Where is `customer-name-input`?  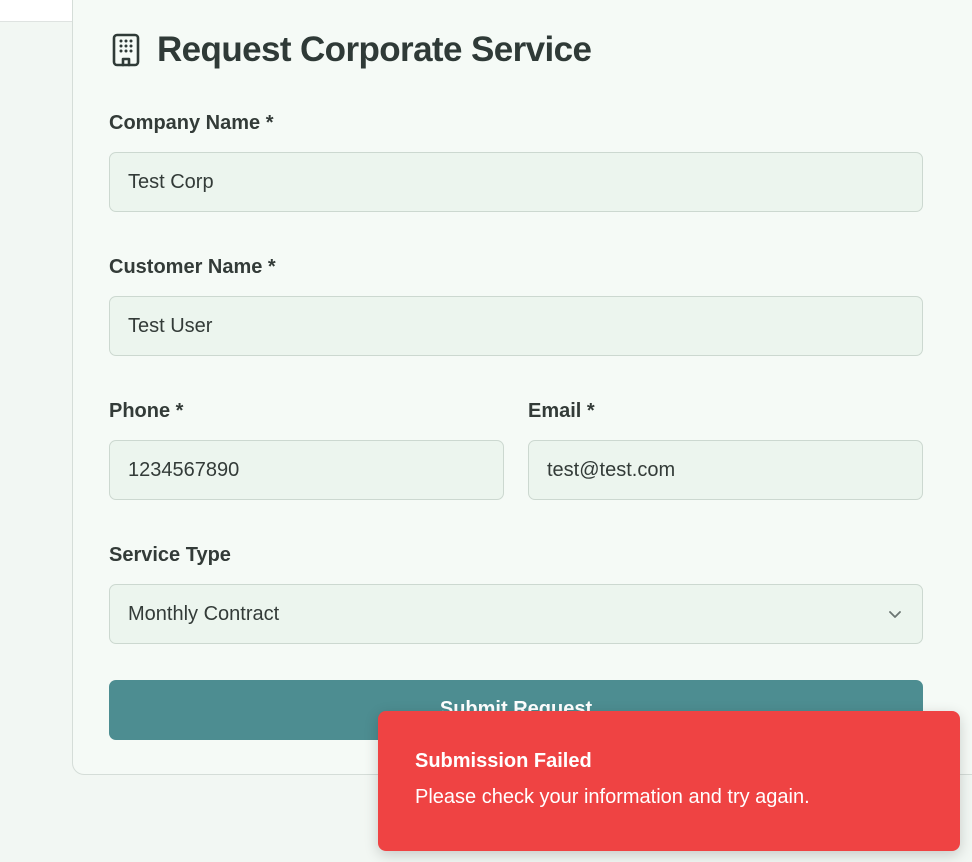 customer-name-input is located at coordinates (516, 326).